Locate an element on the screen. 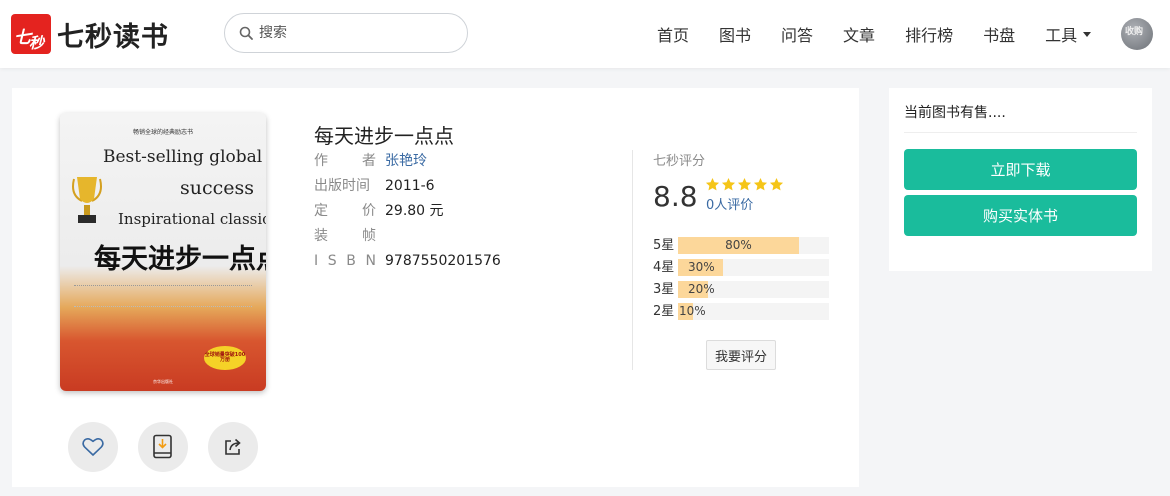 This screenshot has width=1170, height=496. cover-series: 畅销全球的经典励志书 is located at coordinates (162, 132).